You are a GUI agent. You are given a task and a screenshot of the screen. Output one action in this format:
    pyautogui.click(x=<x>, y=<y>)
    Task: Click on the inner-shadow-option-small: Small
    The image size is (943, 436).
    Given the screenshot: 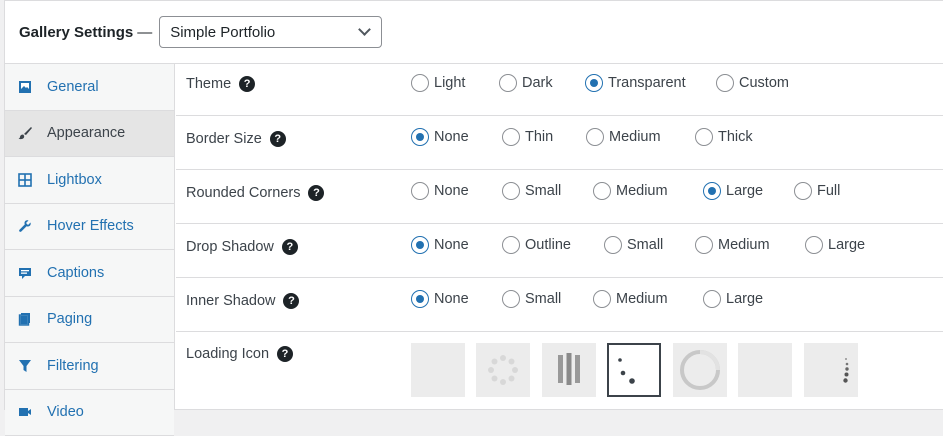 What is the action you would take?
    pyautogui.click(x=531, y=299)
    